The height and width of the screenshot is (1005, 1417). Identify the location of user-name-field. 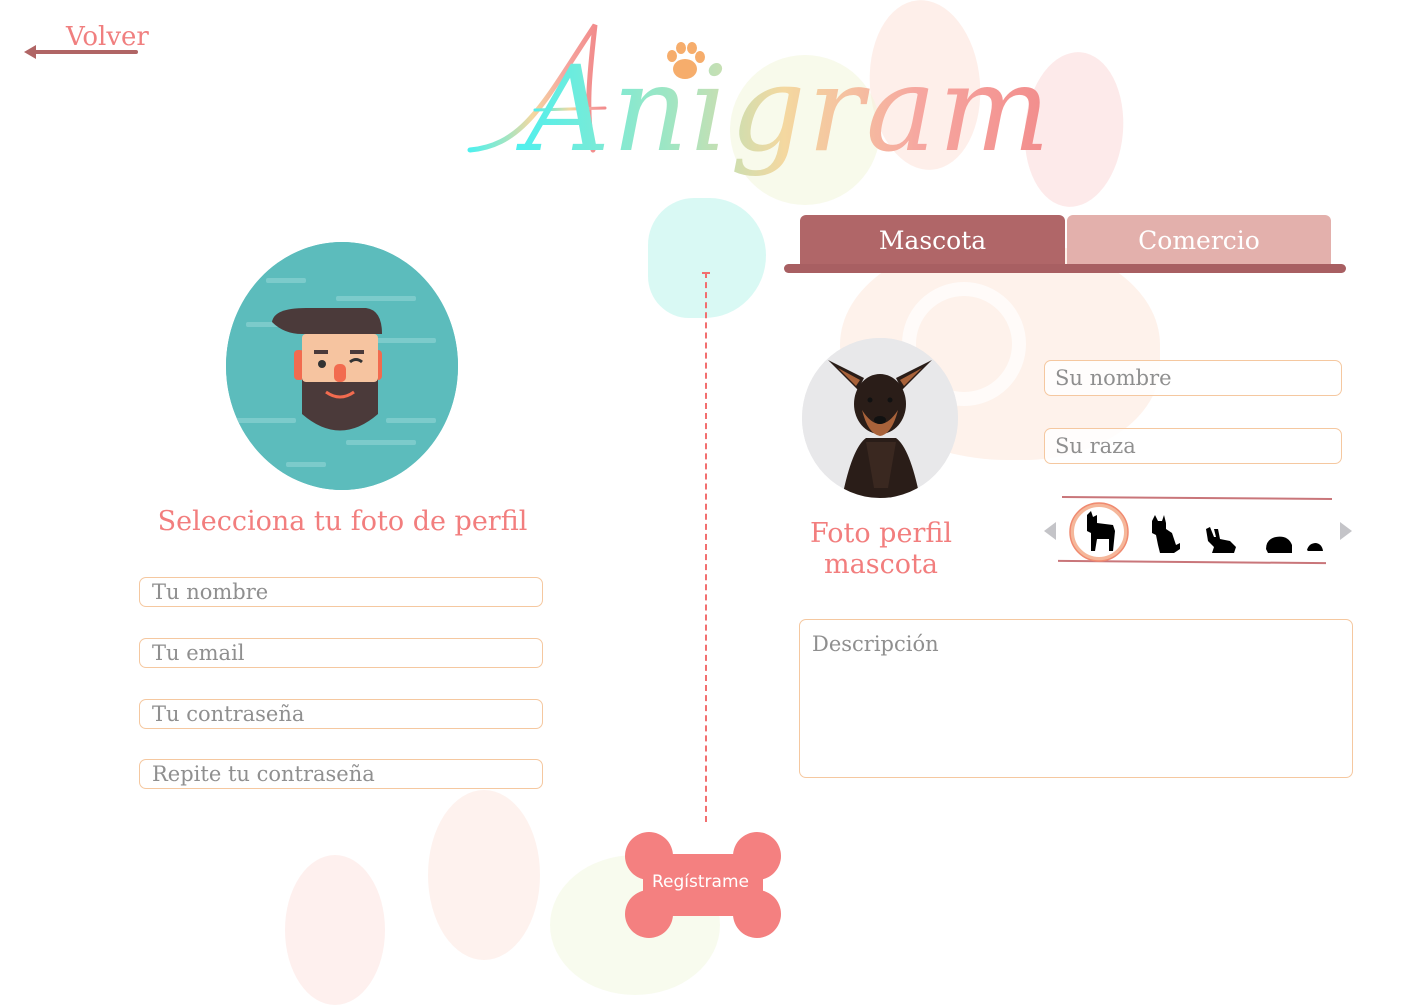
(341, 592).